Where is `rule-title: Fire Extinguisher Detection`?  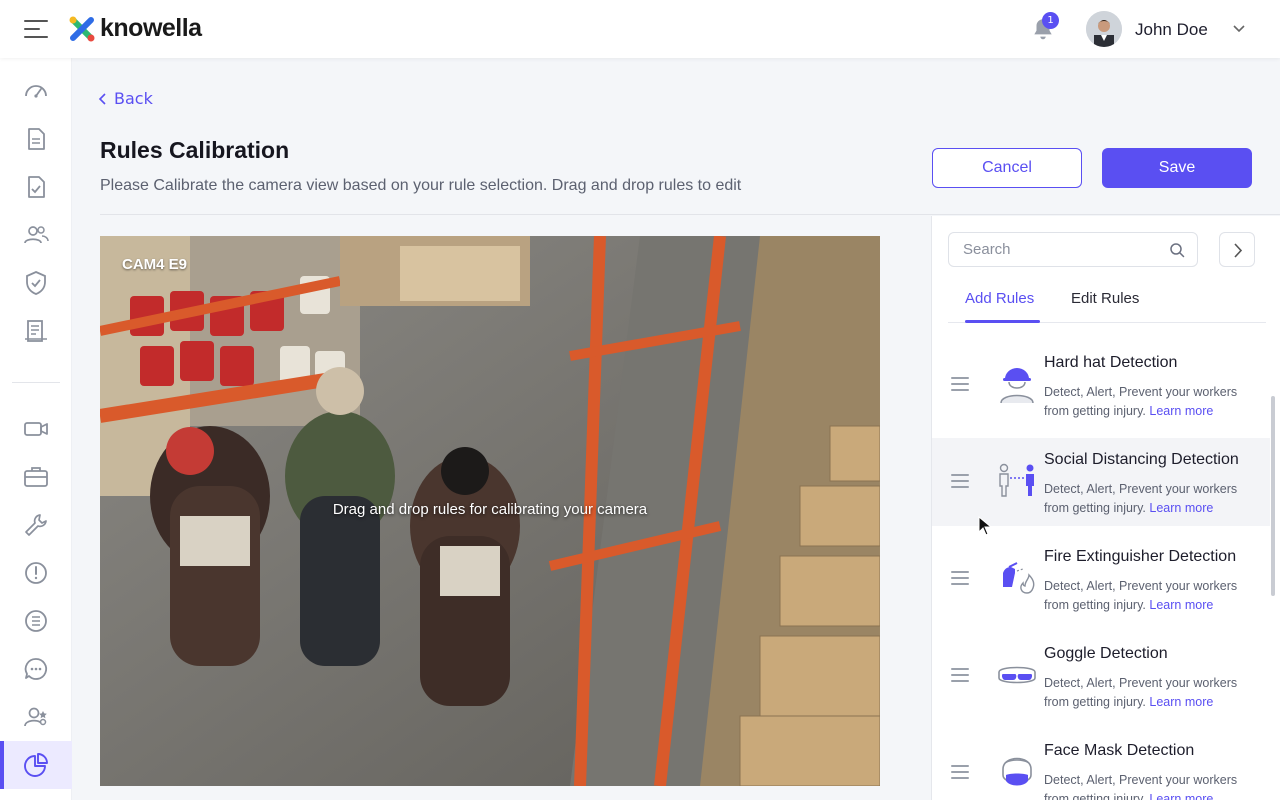 rule-title: Fire Extinguisher Detection is located at coordinates (1140, 556).